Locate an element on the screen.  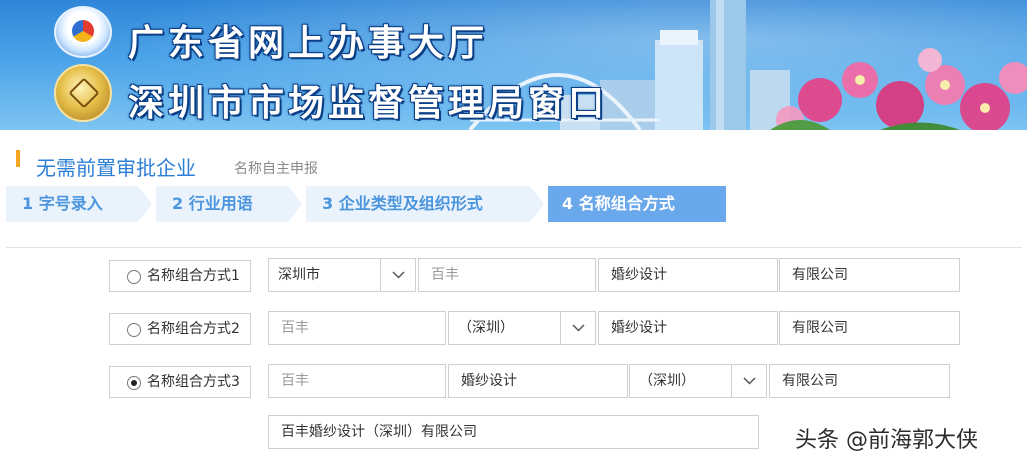
portal-logo-icon is located at coordinates (83, 32).